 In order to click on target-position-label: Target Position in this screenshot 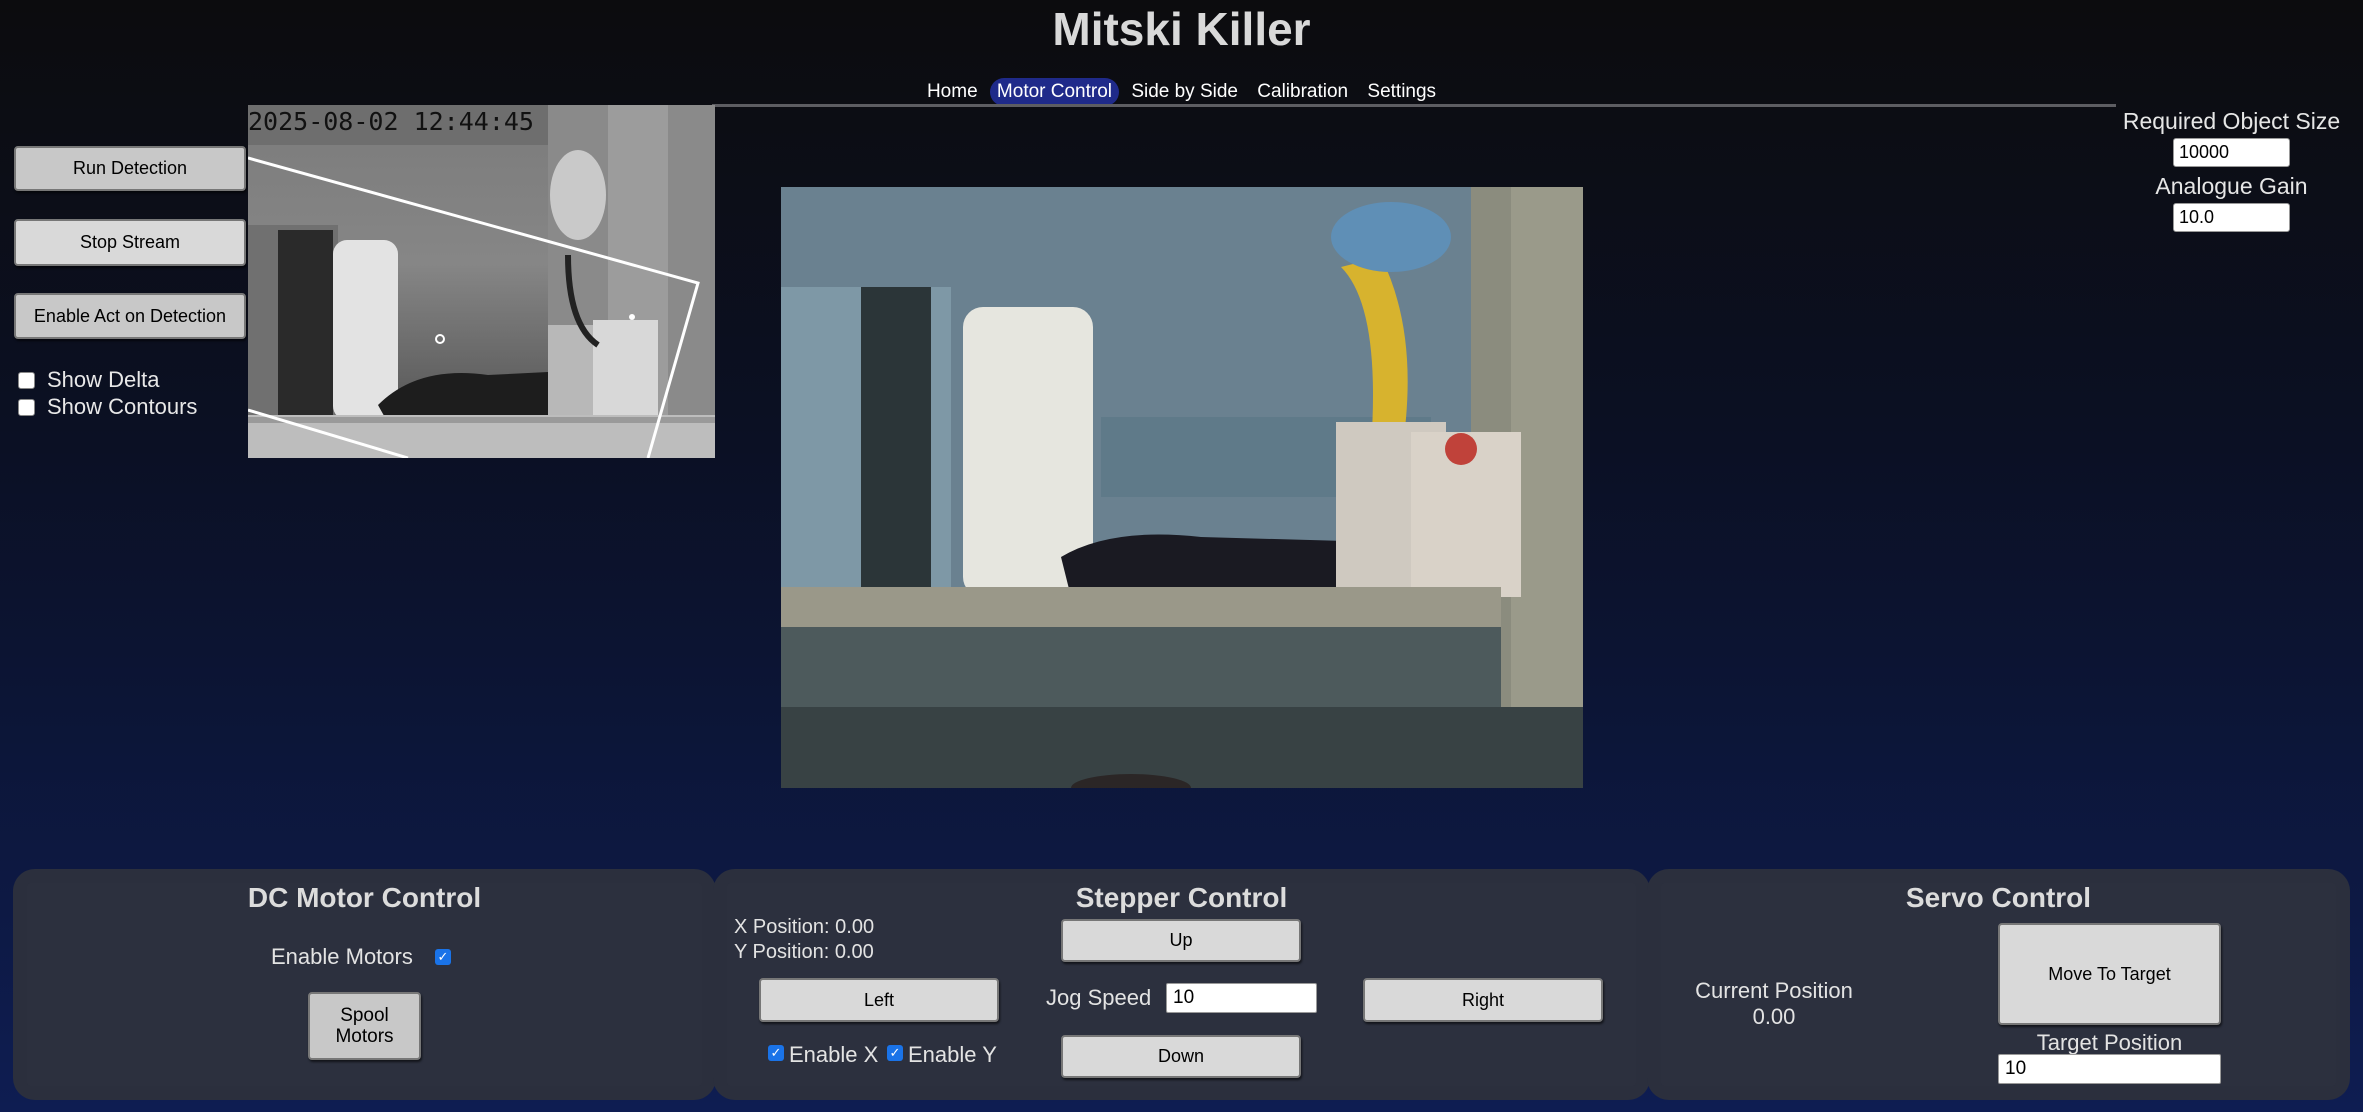, I will do `click(2109, 1042)`.